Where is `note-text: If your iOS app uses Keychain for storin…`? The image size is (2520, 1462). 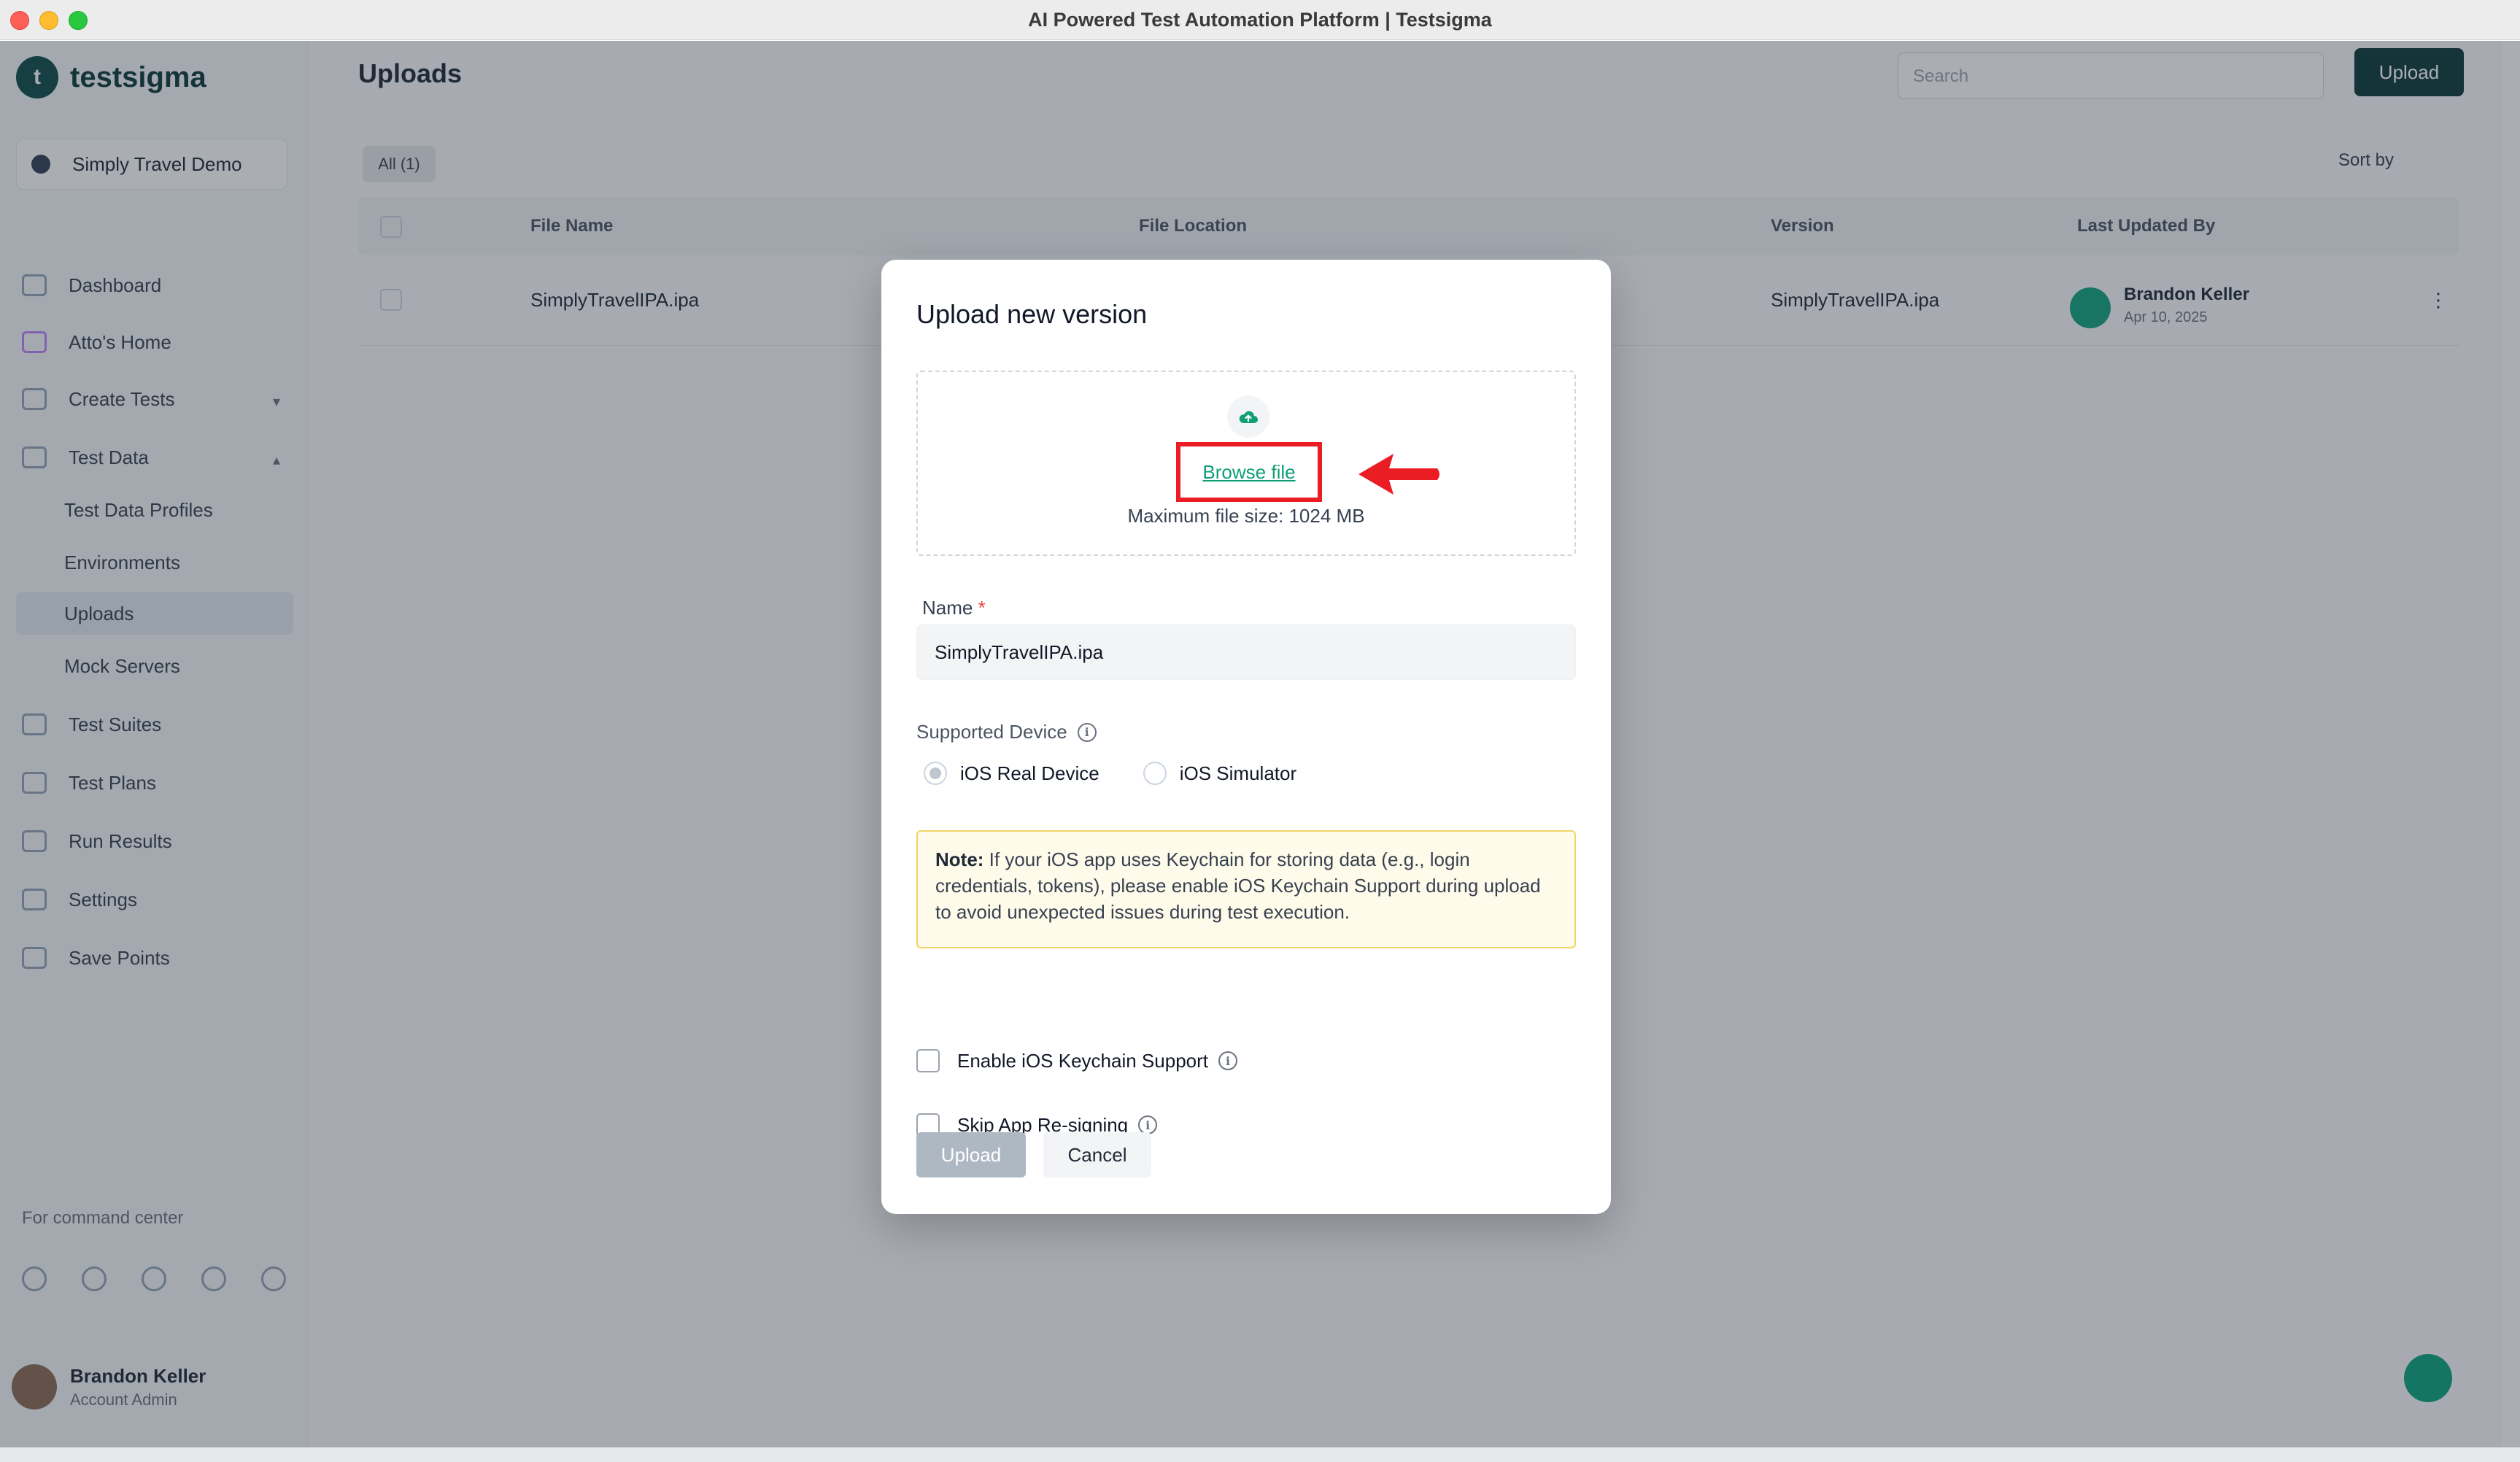
note-text: If your iOS app uses Keychain for storin… is located at coordinates (1238, 885).